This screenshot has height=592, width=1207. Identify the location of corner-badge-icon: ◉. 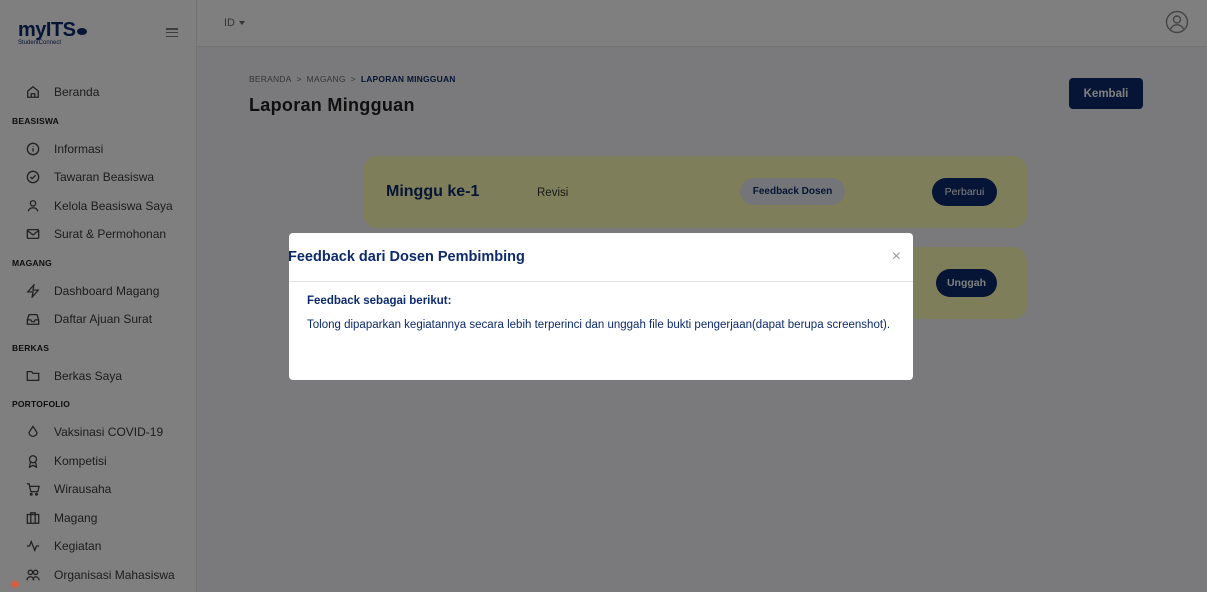
(15, 584).